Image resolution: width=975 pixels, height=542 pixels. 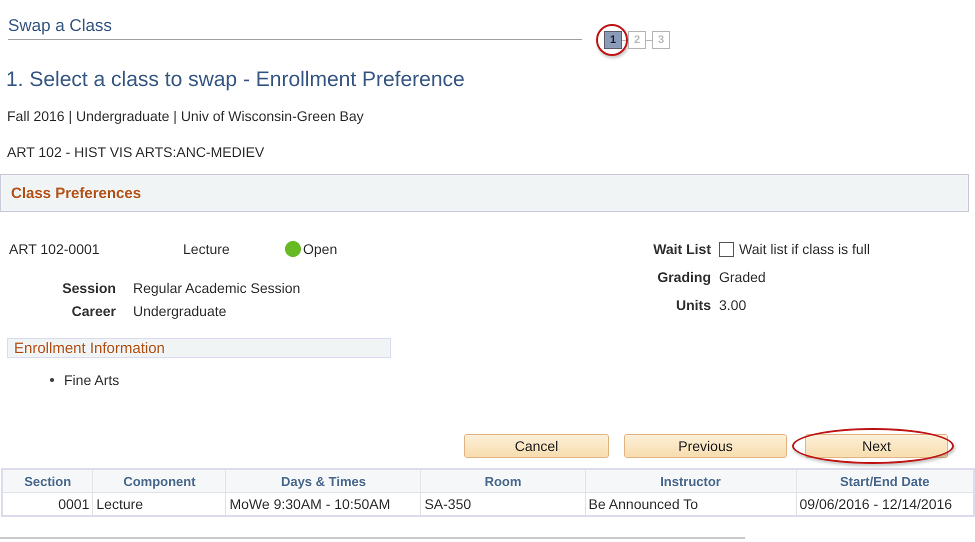 I want to click on field-value: Graded, so click(x=742, y=277).